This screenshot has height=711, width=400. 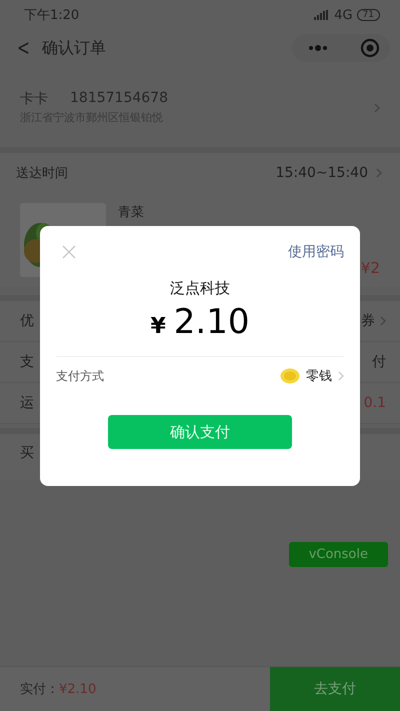 I want to click on message-label: 买, so click(x=27, y=453).